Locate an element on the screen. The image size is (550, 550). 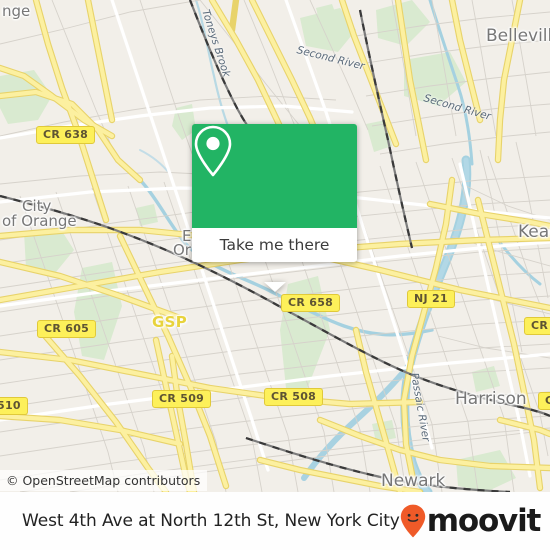
popup-header is located at coordinates (274, 176).